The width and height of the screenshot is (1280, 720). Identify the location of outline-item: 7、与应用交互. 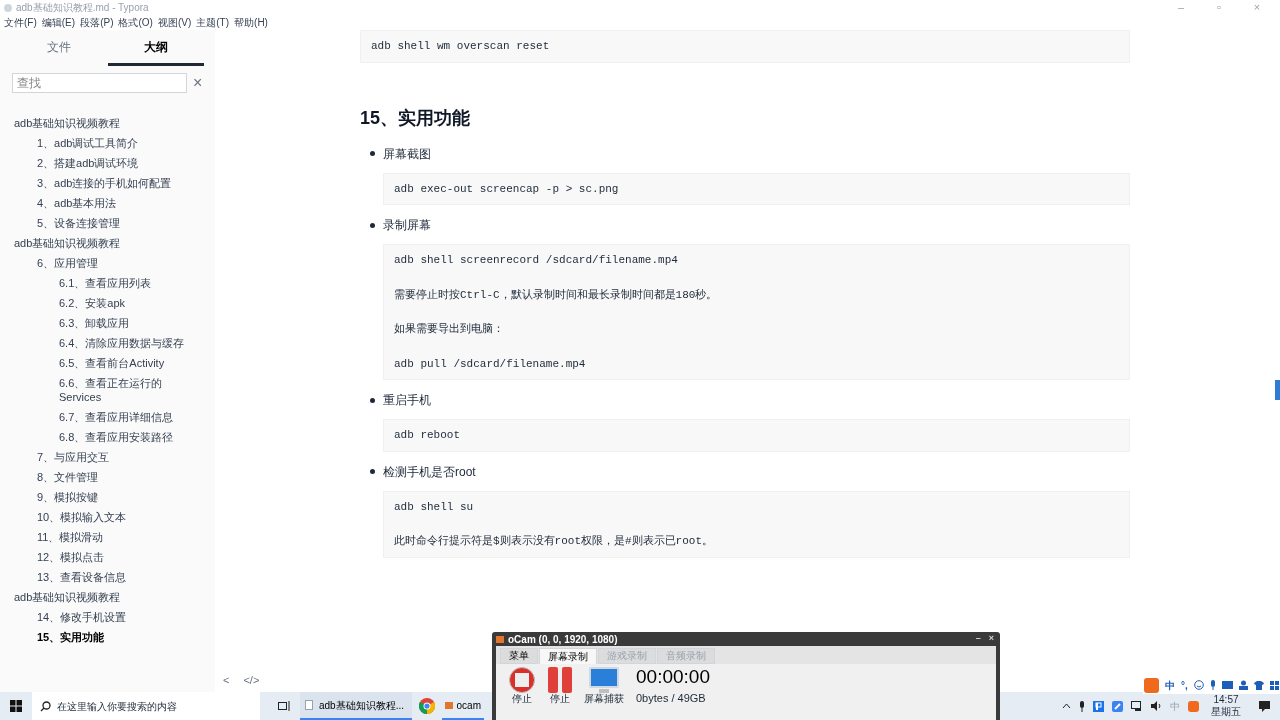
(107, 457).